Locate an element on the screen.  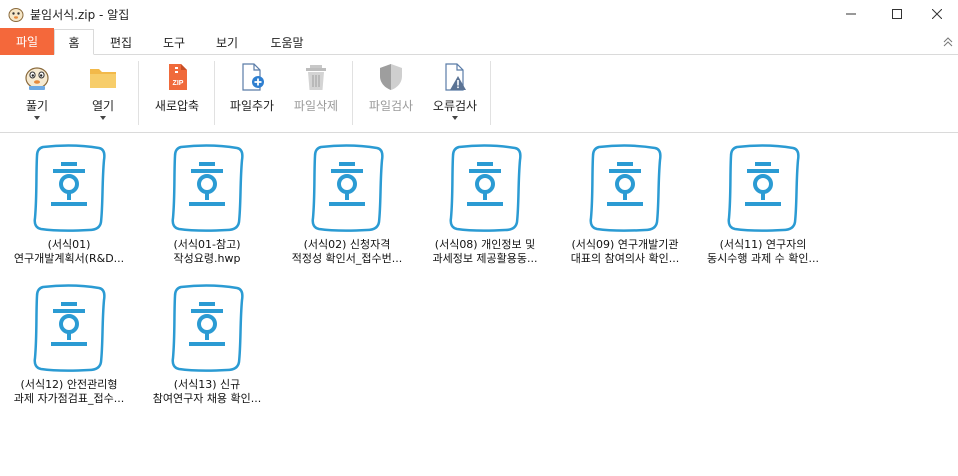
close-button is located at coordinates (936, 14).